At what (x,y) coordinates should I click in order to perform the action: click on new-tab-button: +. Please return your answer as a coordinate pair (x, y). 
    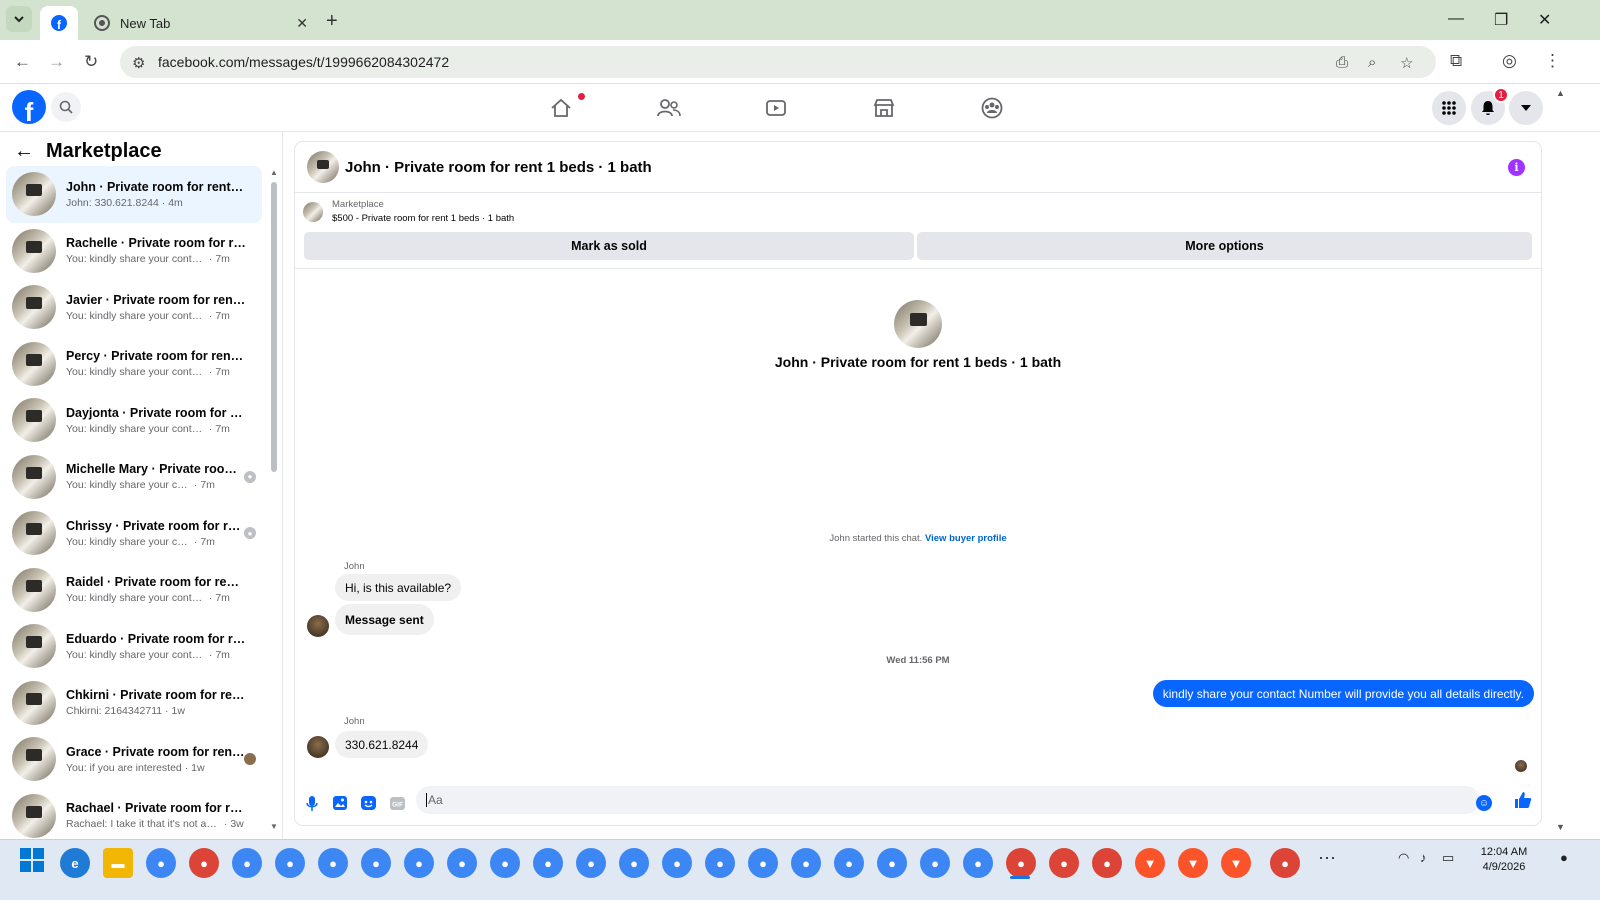
    Looking at the image, I should click on (332, 21).